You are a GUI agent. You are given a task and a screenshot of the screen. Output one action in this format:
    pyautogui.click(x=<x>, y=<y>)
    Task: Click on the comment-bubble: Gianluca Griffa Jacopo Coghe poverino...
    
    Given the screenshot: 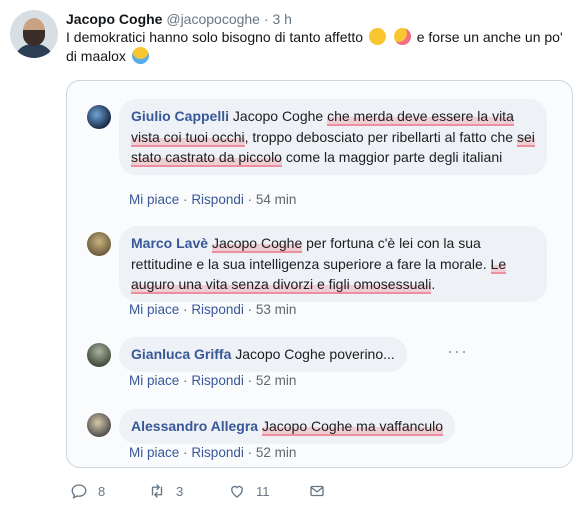 What is the action you would take?
    pyautogui.click(x=263, y=354)
    